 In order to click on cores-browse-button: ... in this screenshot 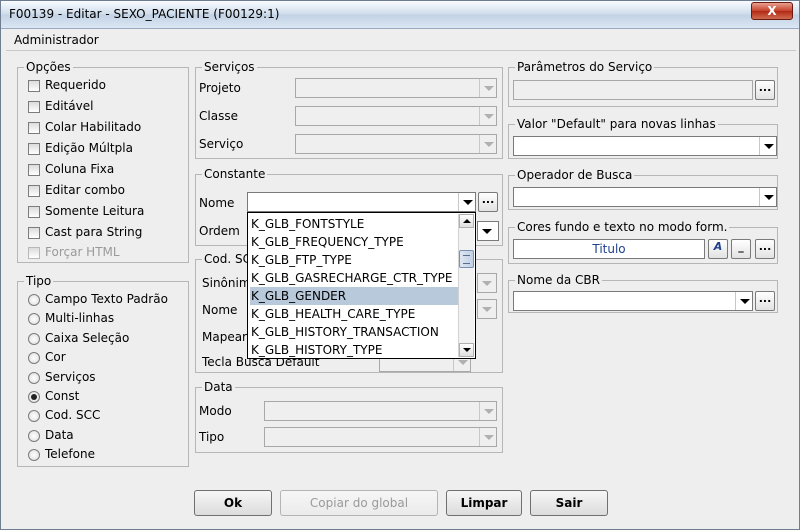, I will do `click(765, 249)`.